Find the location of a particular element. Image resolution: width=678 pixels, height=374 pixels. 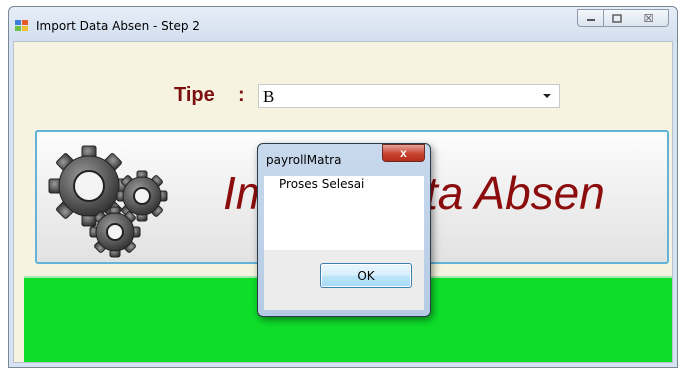

close-button: ☒ is located at coordinates (649, 18).